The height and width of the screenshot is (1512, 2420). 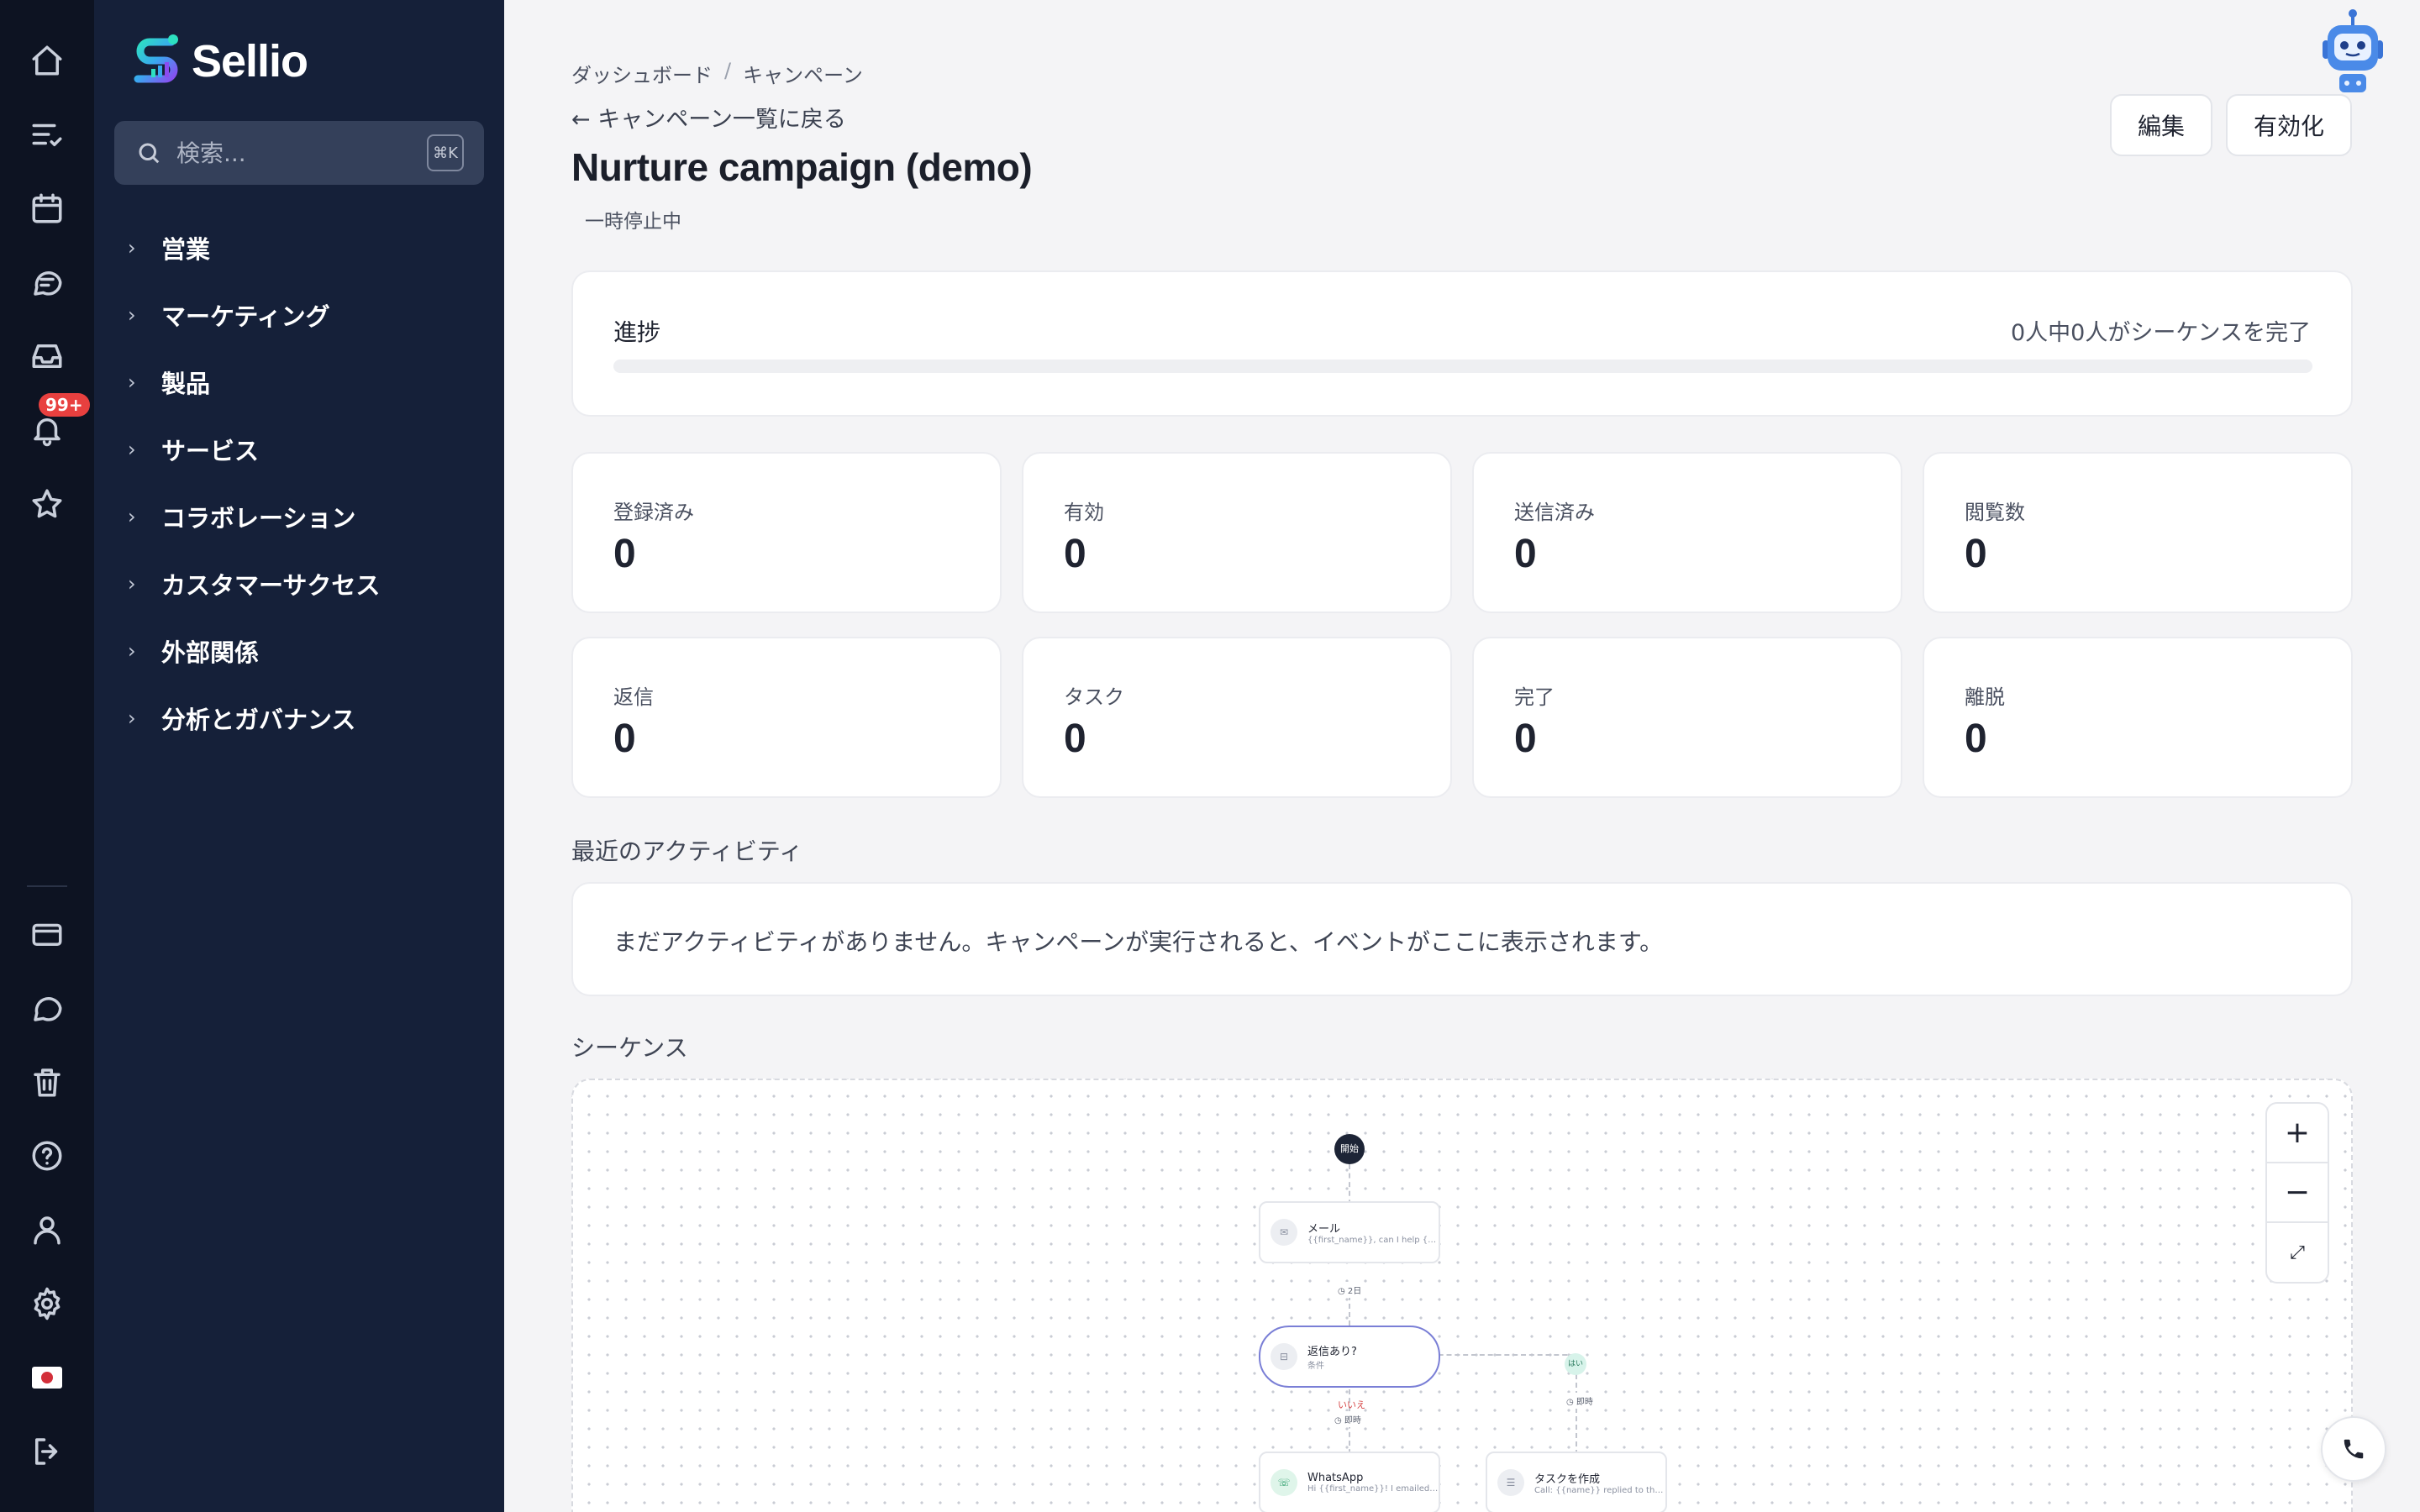 I want to click on breadcrumb-dashboard: ダッシュボード, so click(x=642, y=73).